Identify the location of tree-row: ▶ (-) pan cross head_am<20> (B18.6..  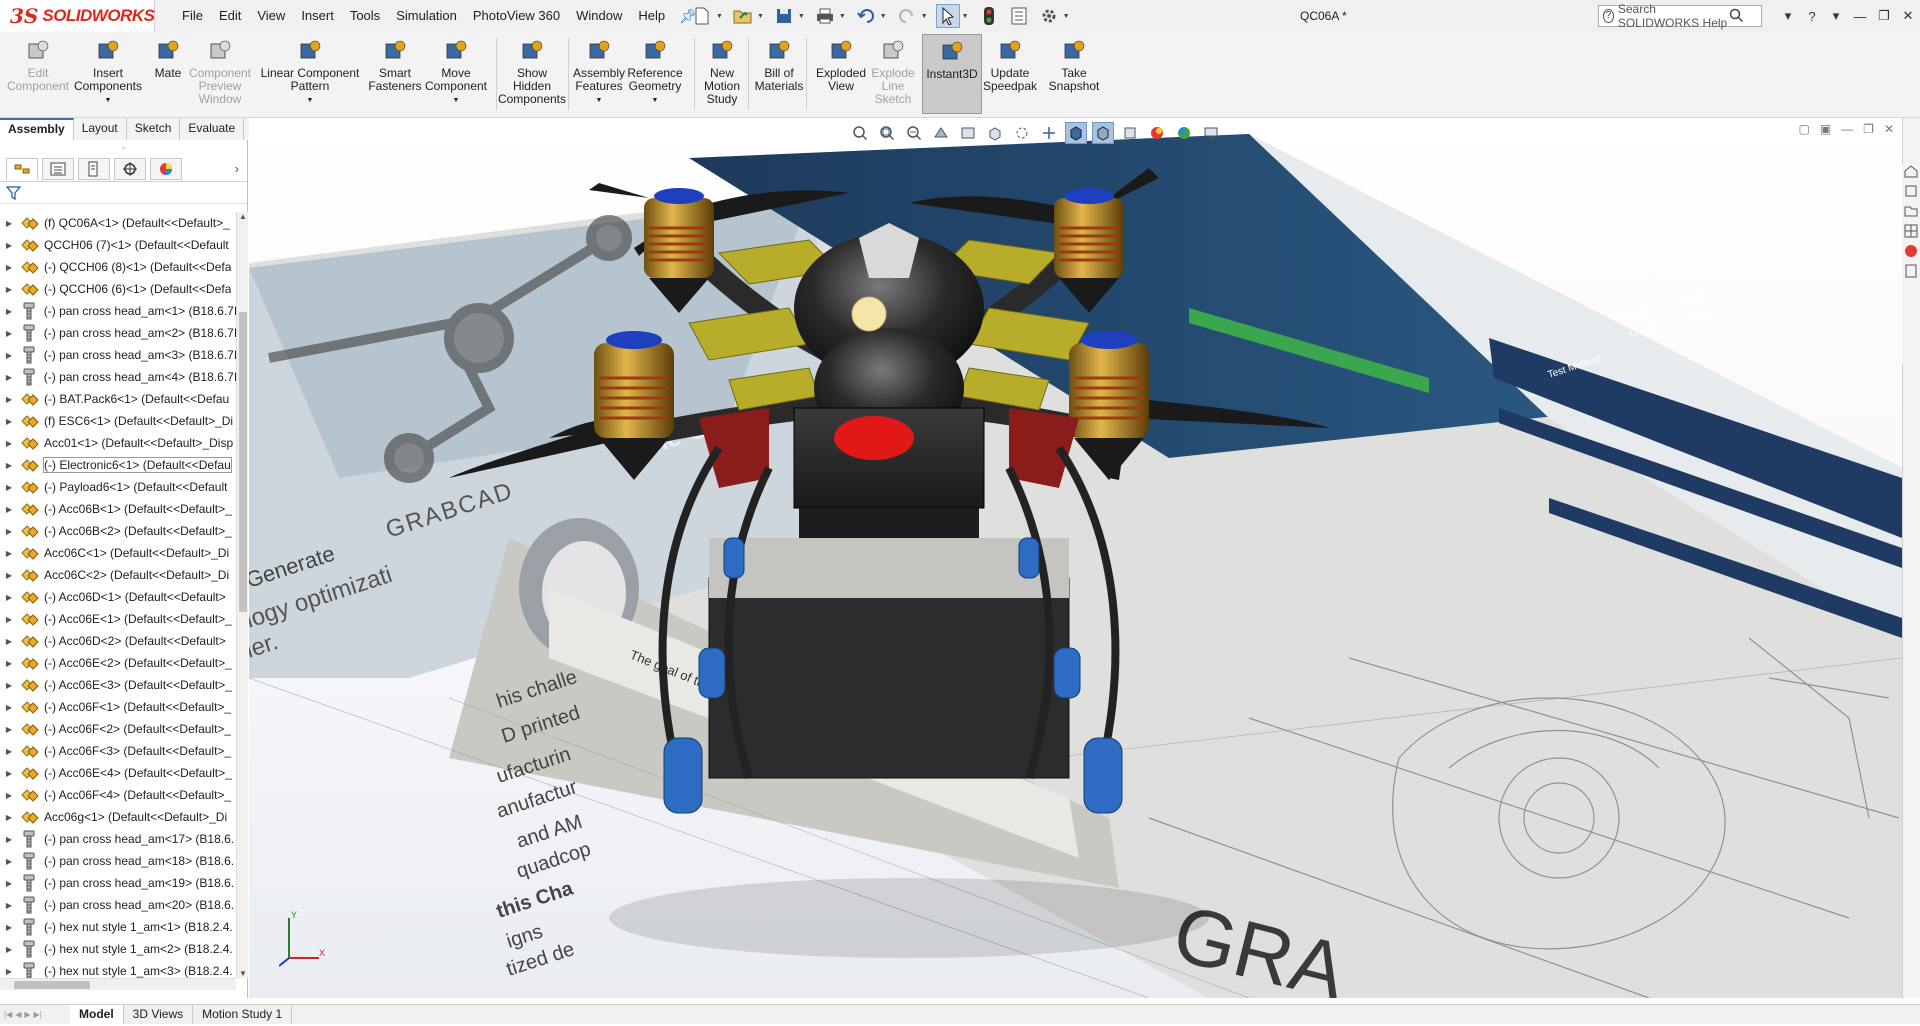
(118, 905).